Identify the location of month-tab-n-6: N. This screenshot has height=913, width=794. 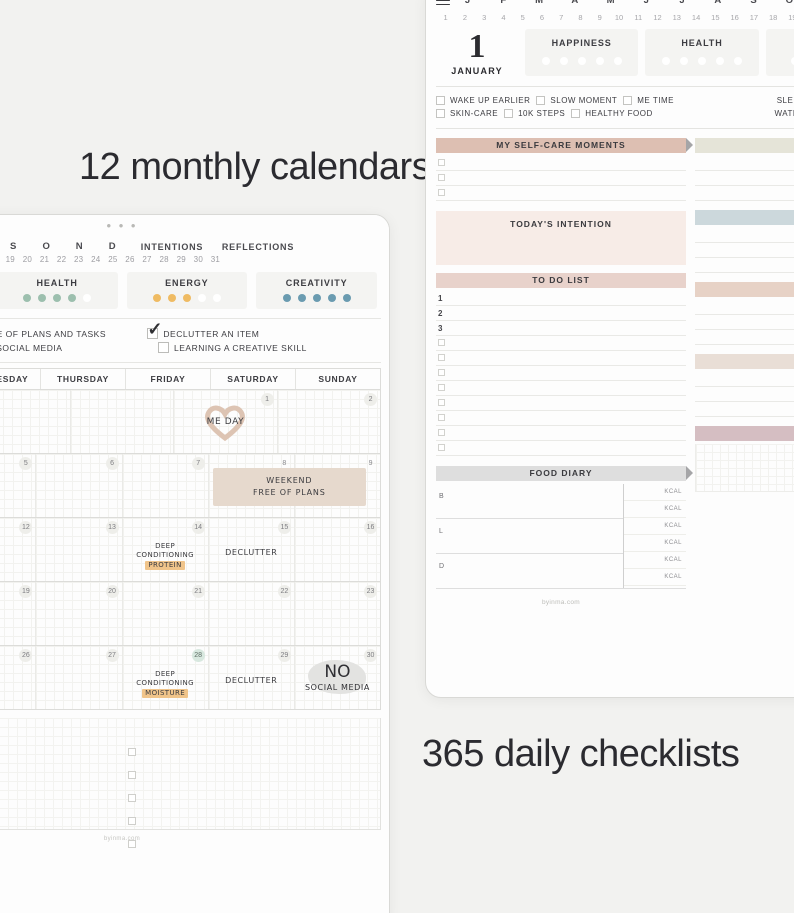
(79, 246).